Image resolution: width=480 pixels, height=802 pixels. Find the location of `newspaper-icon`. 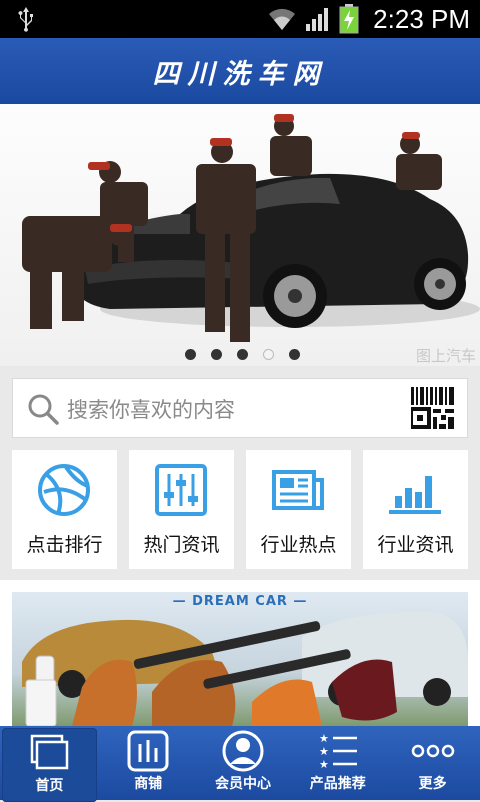

newspaper-icon is located at coordinates (298, 490).